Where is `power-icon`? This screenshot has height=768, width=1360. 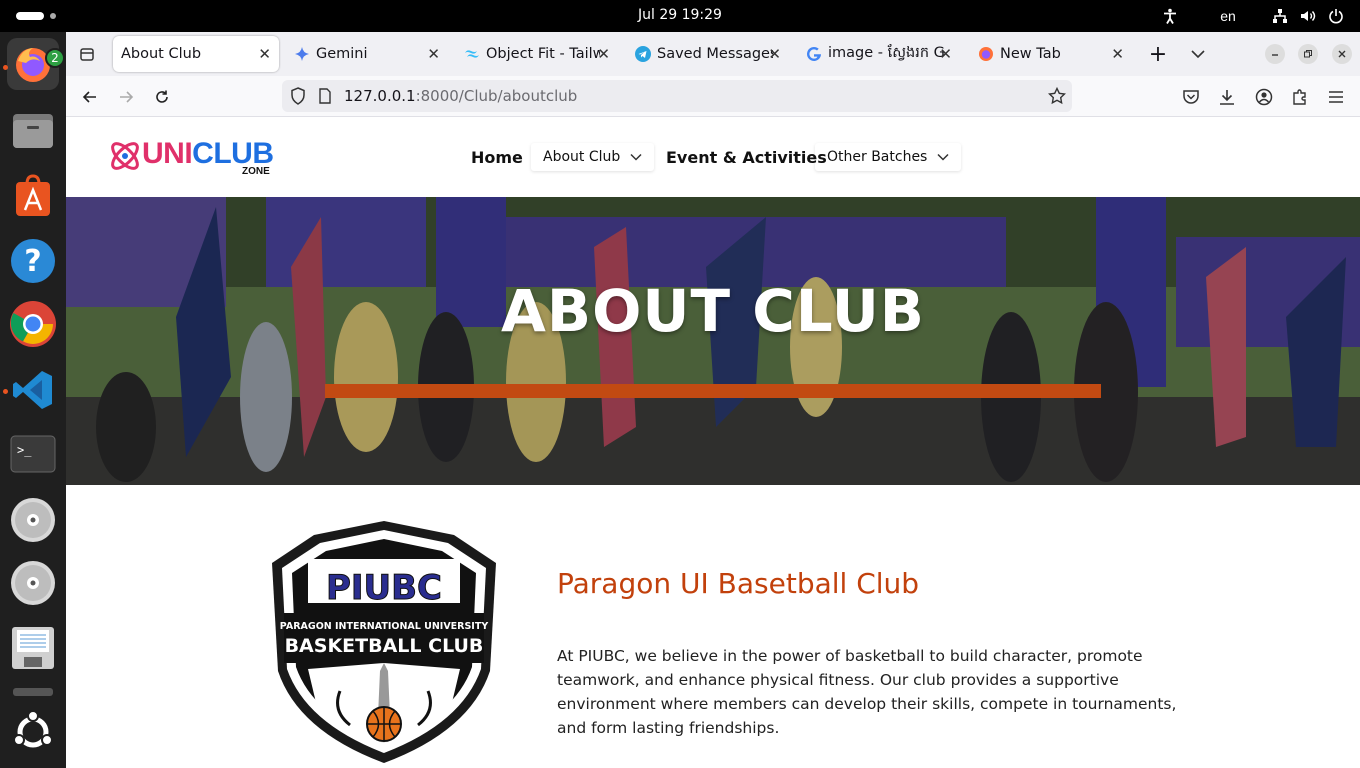 power-icon is located at coordinates (1336, 16).